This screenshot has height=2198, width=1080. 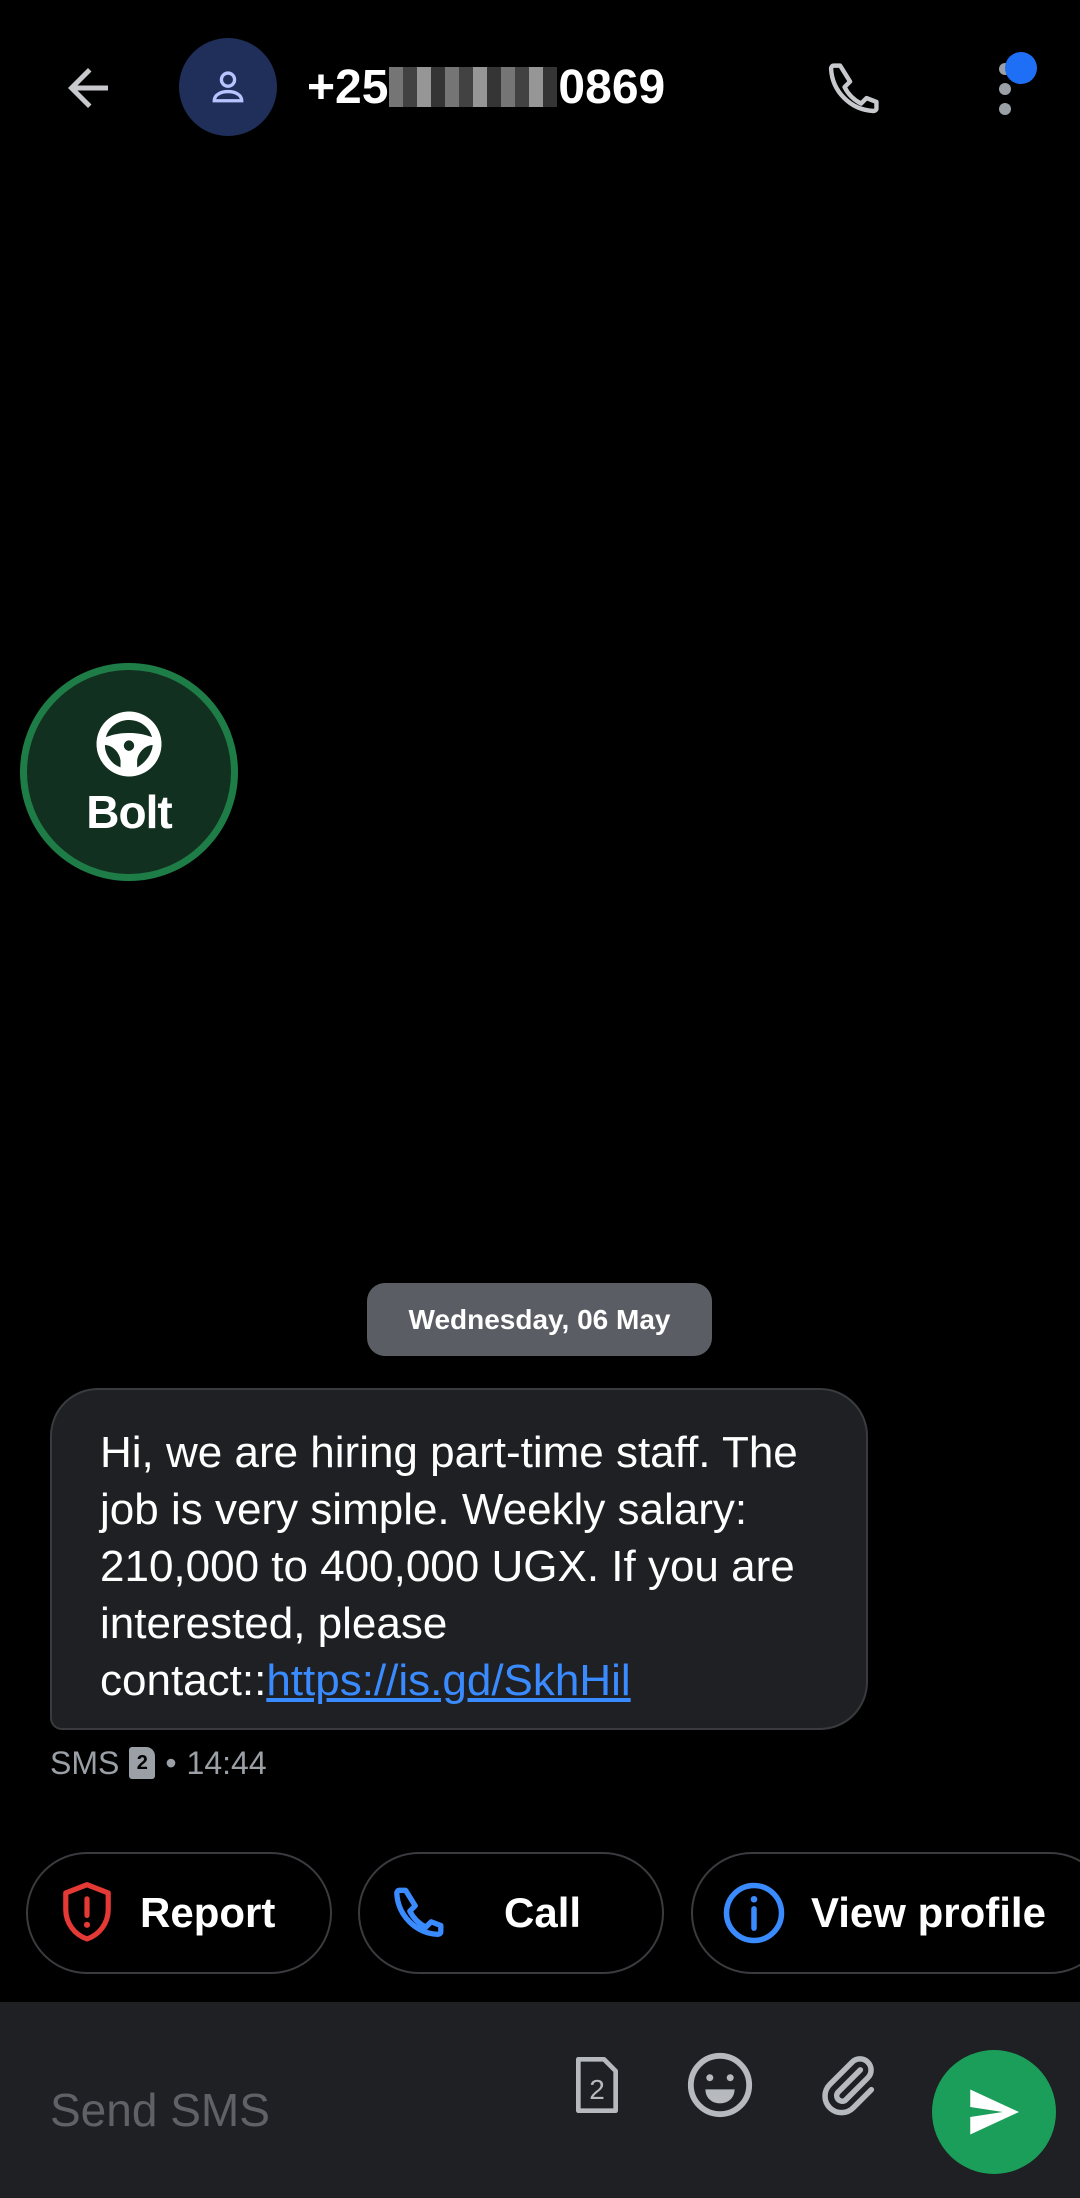 I want to click on view-profile-label: View profile, so click(x=928, y=1912).